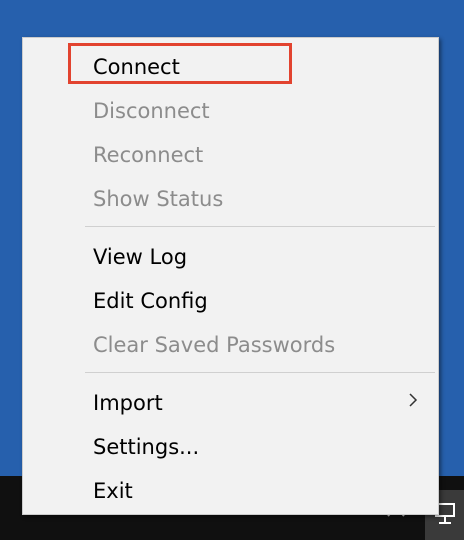  What do you see at coordinates (150, 301) in the screenshot?
I see `menu-item-label: Edit Config` at bounding box center [150, 301].